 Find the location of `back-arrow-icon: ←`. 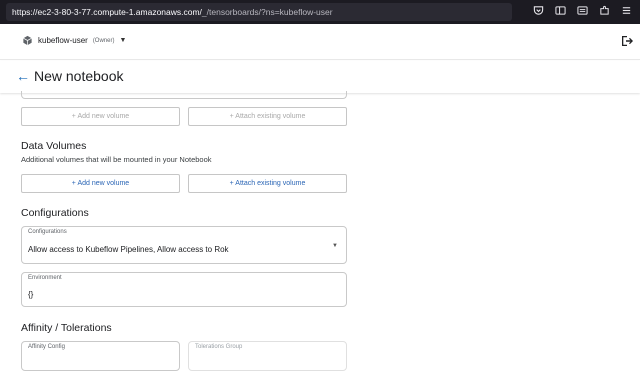

back-arrow-icon: ← is located at coordinates (23, 76).